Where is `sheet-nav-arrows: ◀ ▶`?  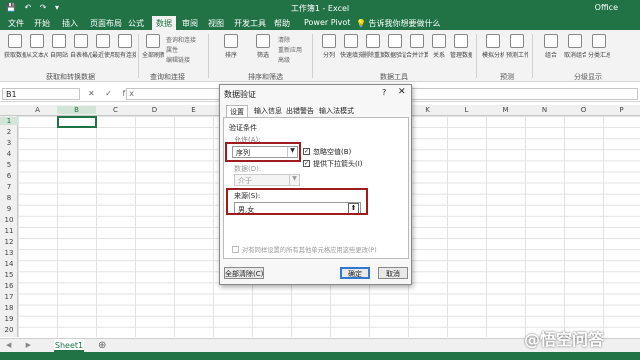 sheet-nav-arrows: ◀ ▶ is located at coordinates (21, 345).